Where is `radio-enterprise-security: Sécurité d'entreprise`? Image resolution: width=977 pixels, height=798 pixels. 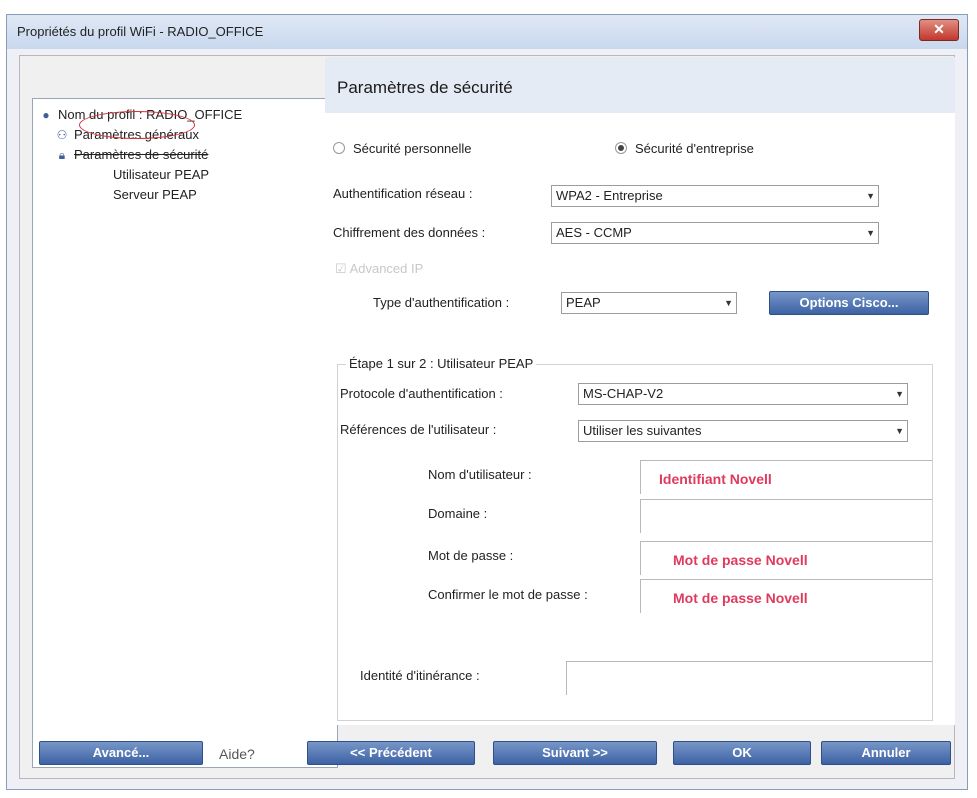 radio-enterprise-security: Sécurité d'entreprise is located at coordinates (684, 148).